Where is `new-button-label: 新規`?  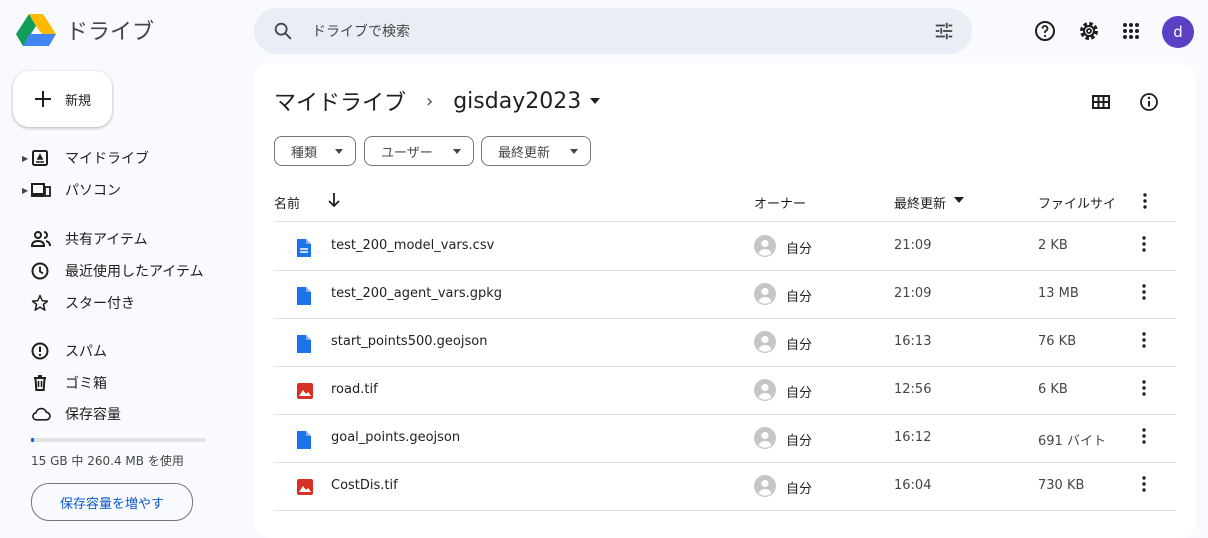
new-button-label: 新規 is located at coordinates (78, 101).